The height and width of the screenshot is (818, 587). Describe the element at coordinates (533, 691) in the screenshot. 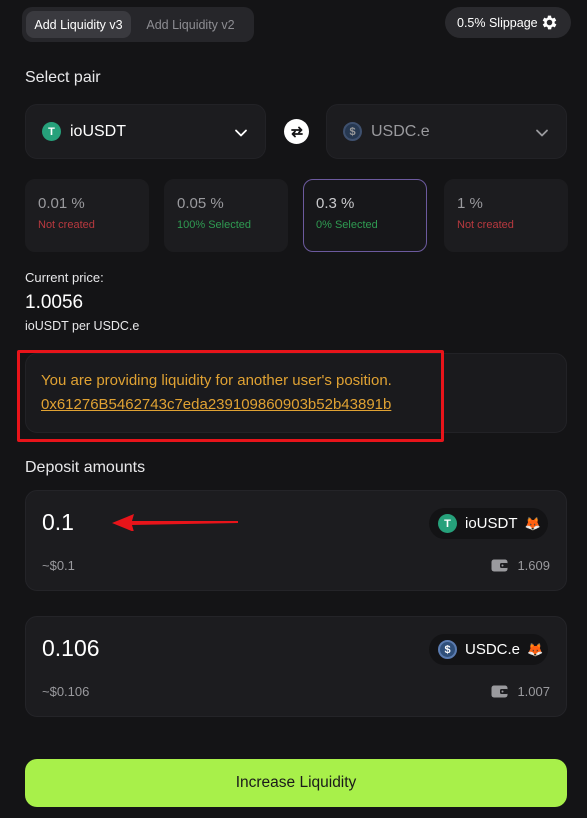

I see `balance-amount: 1.007` at that location.